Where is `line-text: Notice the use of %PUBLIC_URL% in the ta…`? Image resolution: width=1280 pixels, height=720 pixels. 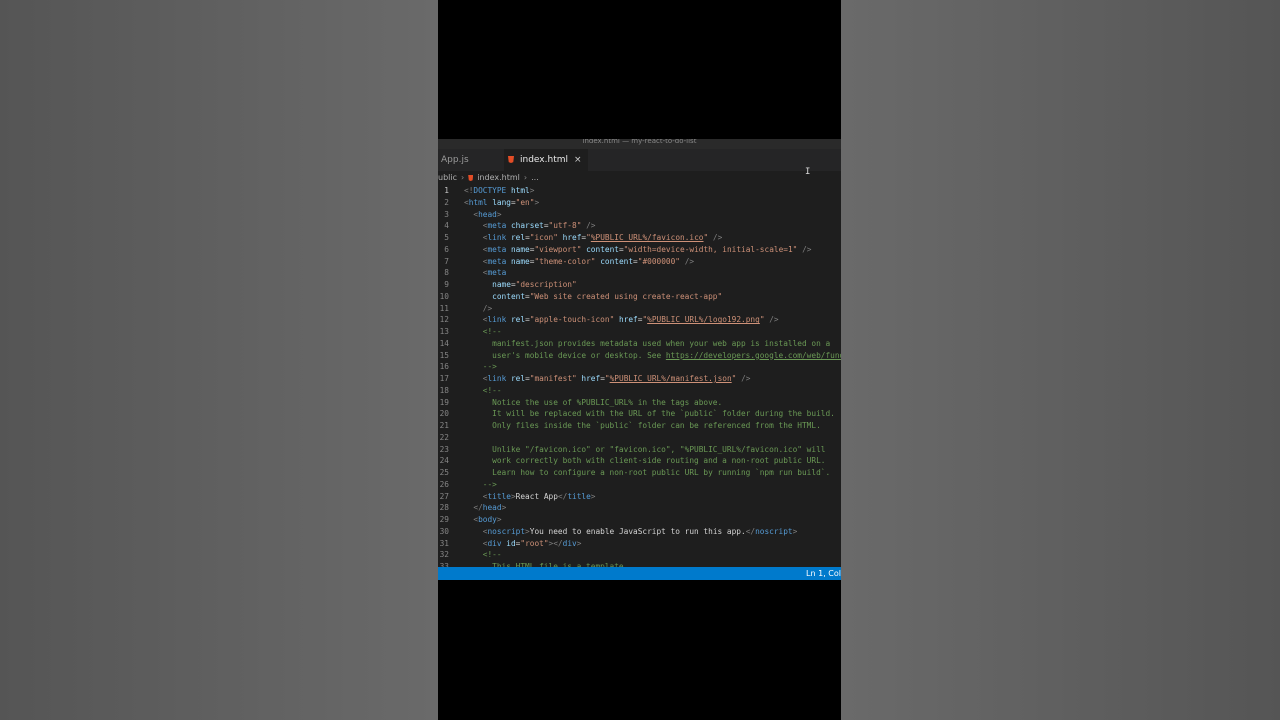
line-text: Notice the use of %PUBLIC_URL% in the ta… is located at coordinates (593, 403).